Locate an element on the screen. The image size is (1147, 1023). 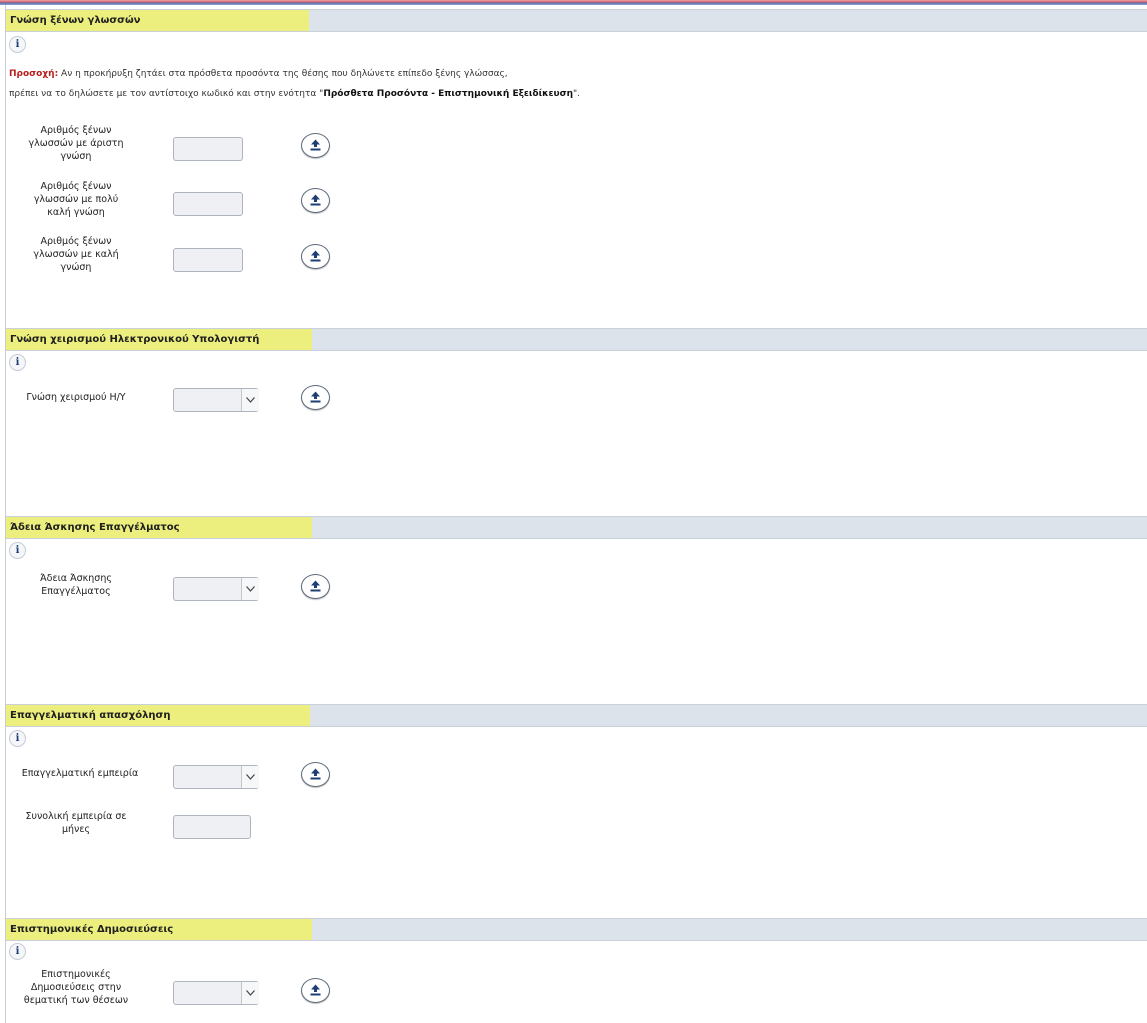
section-header: Άδεια Άσκησης Επαγγέλματος is located at coordinates (576, 527).